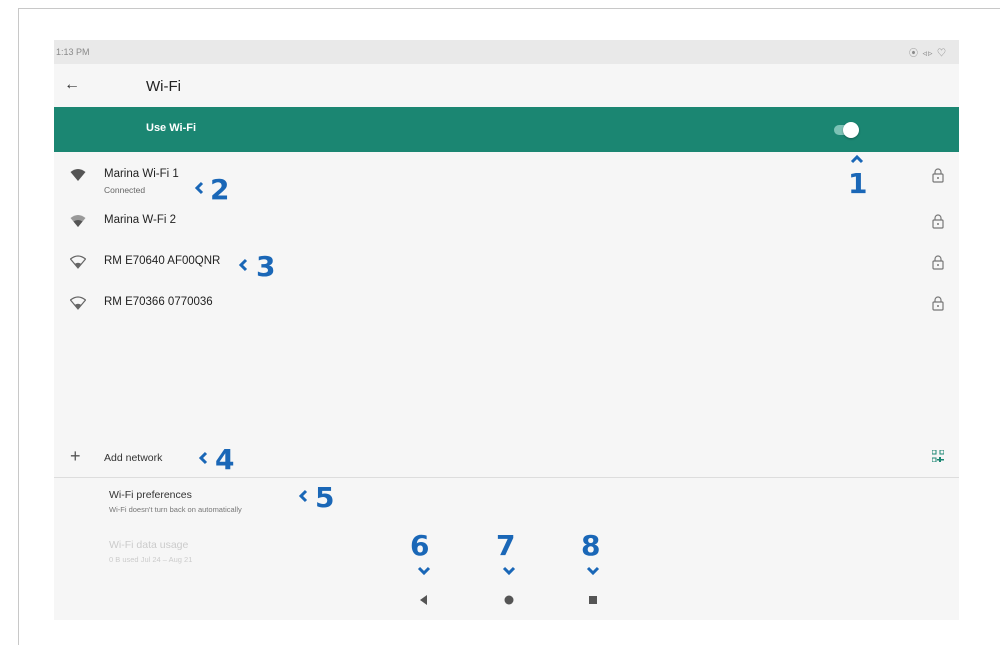  What do you see at coordinates (938, 456) in the screenshot?
I see `qr-code-icon` at bounding box center [938, 456].